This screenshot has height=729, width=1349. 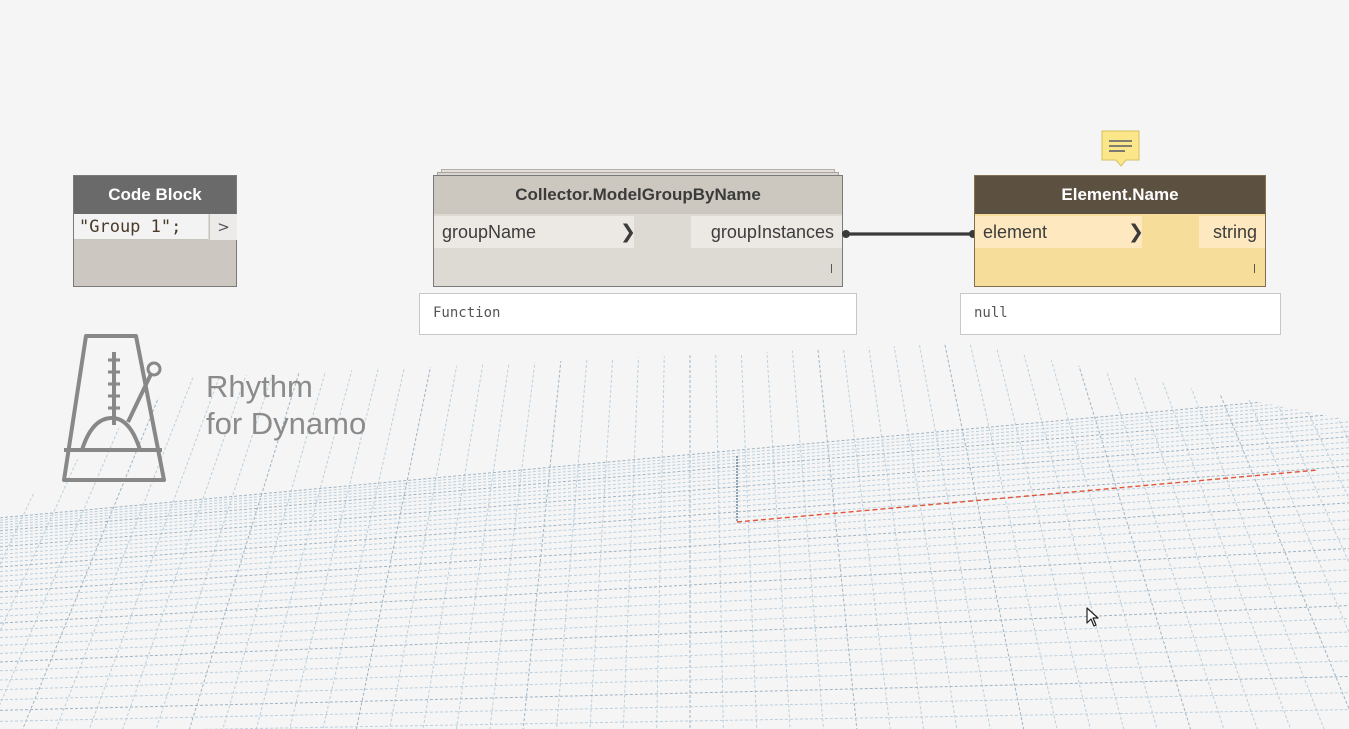 What do you see at coordinates (638, 195) in the screenshot?
I see `collector-node-title: Collector.ModelGroupByName` at bounding box center [638, 195].